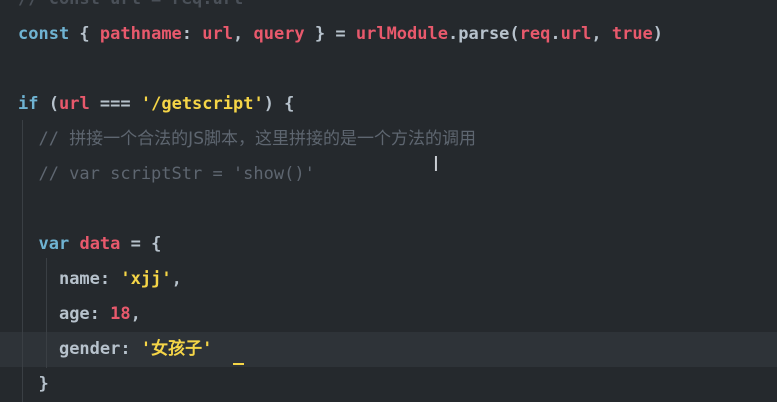 Image resolution: width=777 pixels, height=402 pixels. I want to click on code-line: age: 18,, so click(388, 314).